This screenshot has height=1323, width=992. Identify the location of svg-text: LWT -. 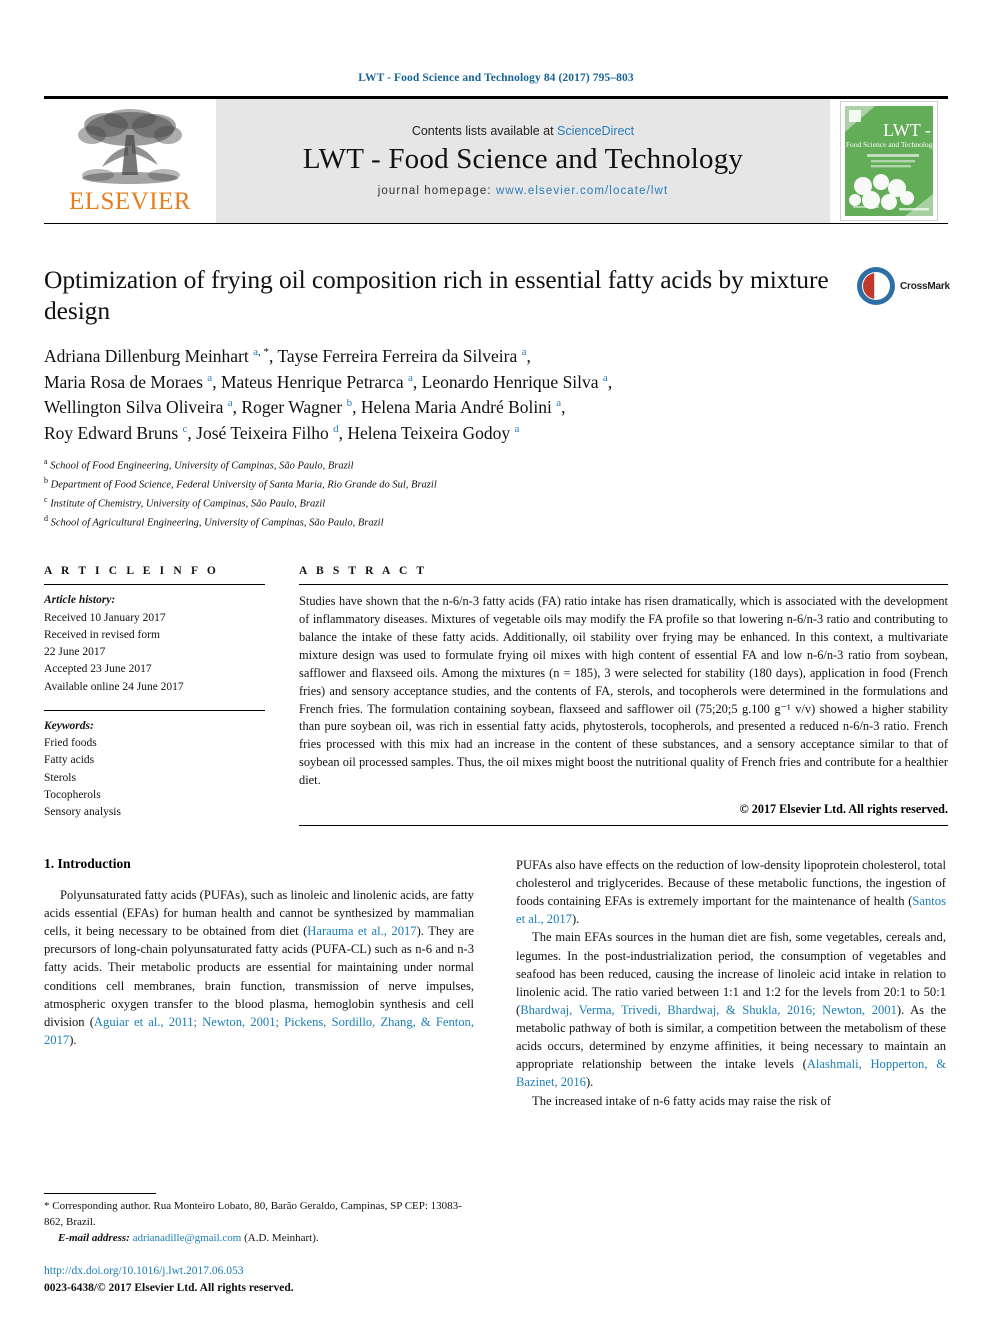
(907, 130).